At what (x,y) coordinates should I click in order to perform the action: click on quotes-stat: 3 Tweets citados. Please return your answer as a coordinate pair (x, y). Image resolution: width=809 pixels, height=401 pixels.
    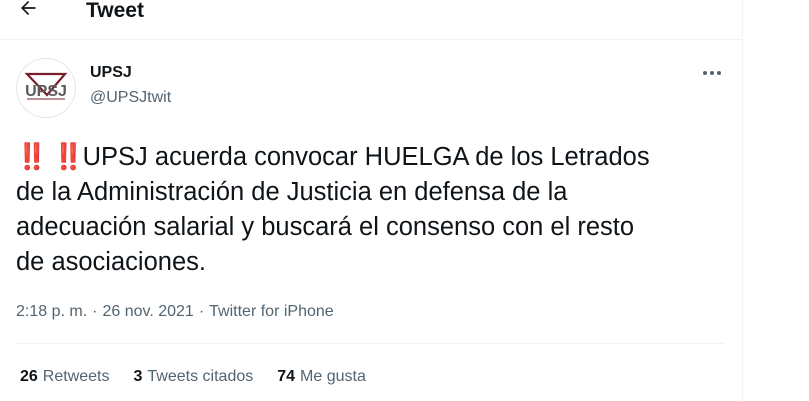
    Looking at the image, I should click on (194, 377).